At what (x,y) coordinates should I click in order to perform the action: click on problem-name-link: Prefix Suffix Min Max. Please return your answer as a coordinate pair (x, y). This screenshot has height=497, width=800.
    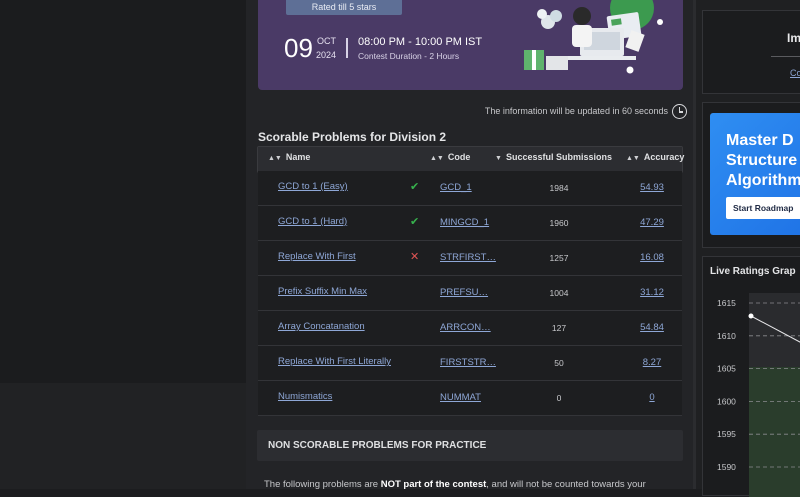
    Looking at the image, I should click on (322, 291).